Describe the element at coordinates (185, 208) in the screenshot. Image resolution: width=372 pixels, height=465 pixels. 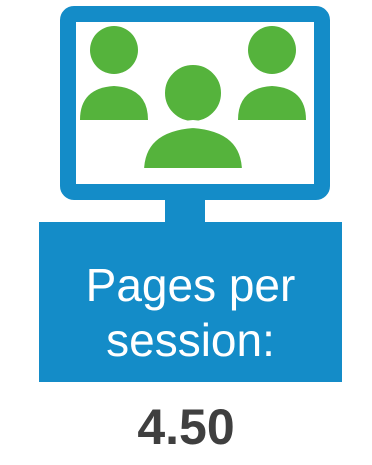
I see `monitor-stand` at that location.